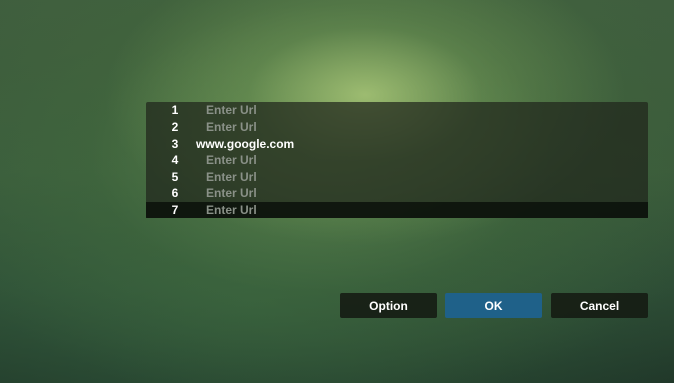 This screenshot has width=674, height=383. Describe the element at coordinates (175, 144) in the screenshot. I see `row-number: 3` at that location.